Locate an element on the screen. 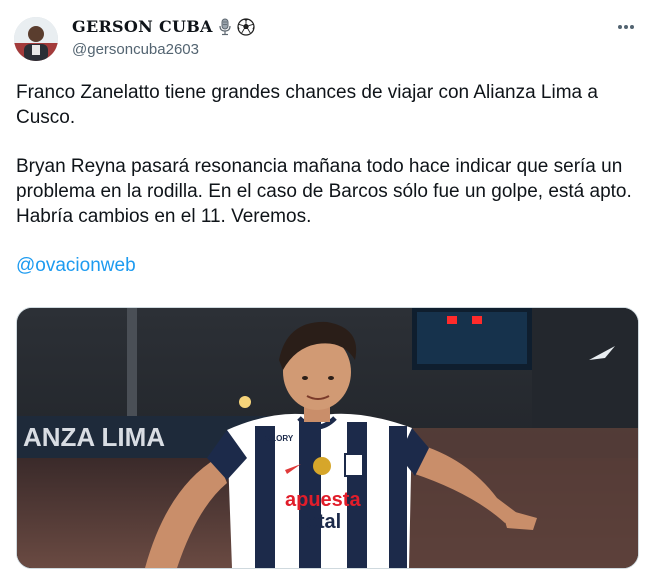  avatar is located at coordinates (36, 39).